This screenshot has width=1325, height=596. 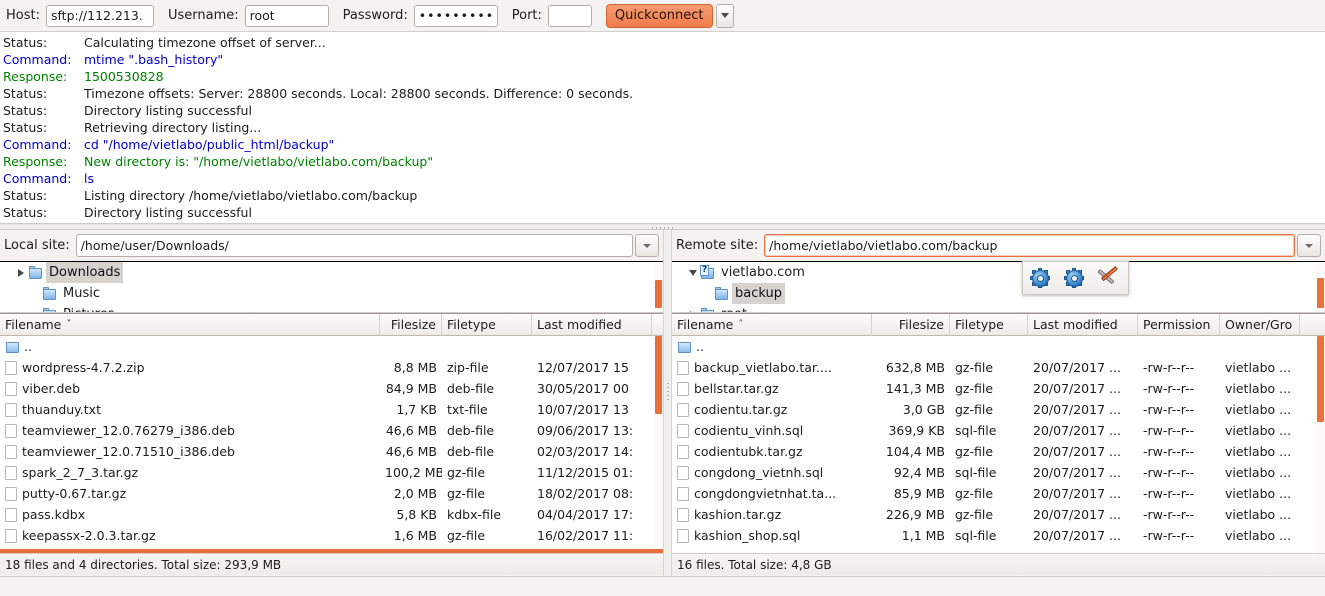 I want to click on cell-name: codientubk.tar.gz, so click(x=772, y=451).